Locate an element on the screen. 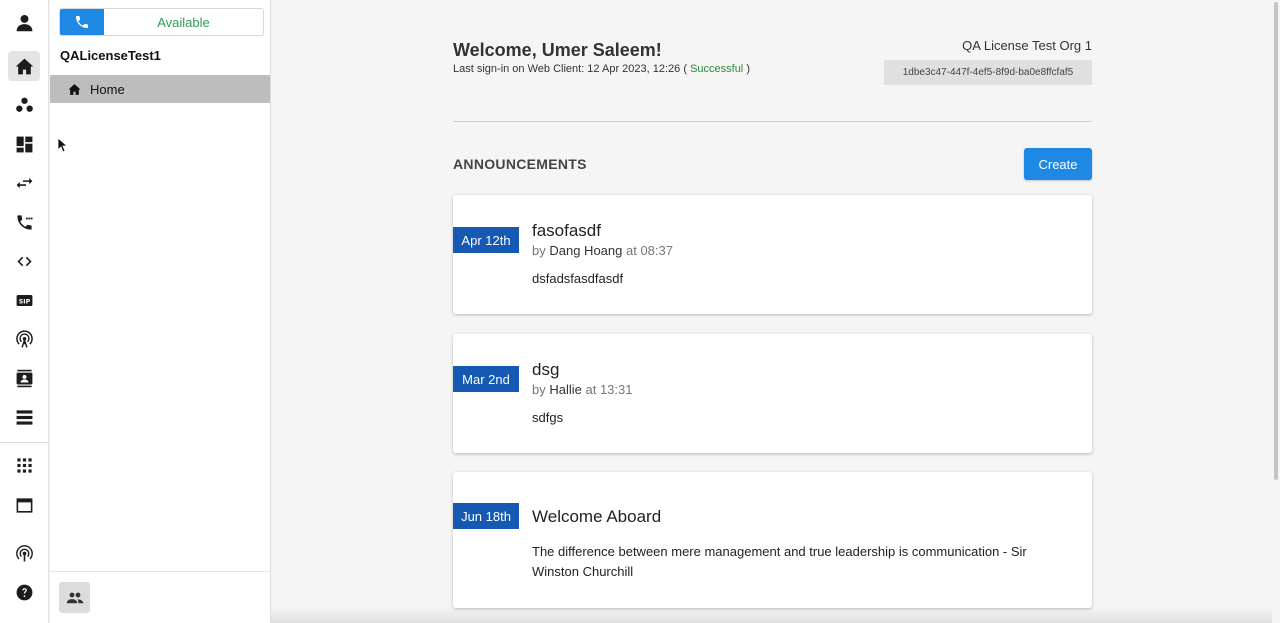 The image size is (1280, 623). apps-icon is located at coordinates (24, 465).